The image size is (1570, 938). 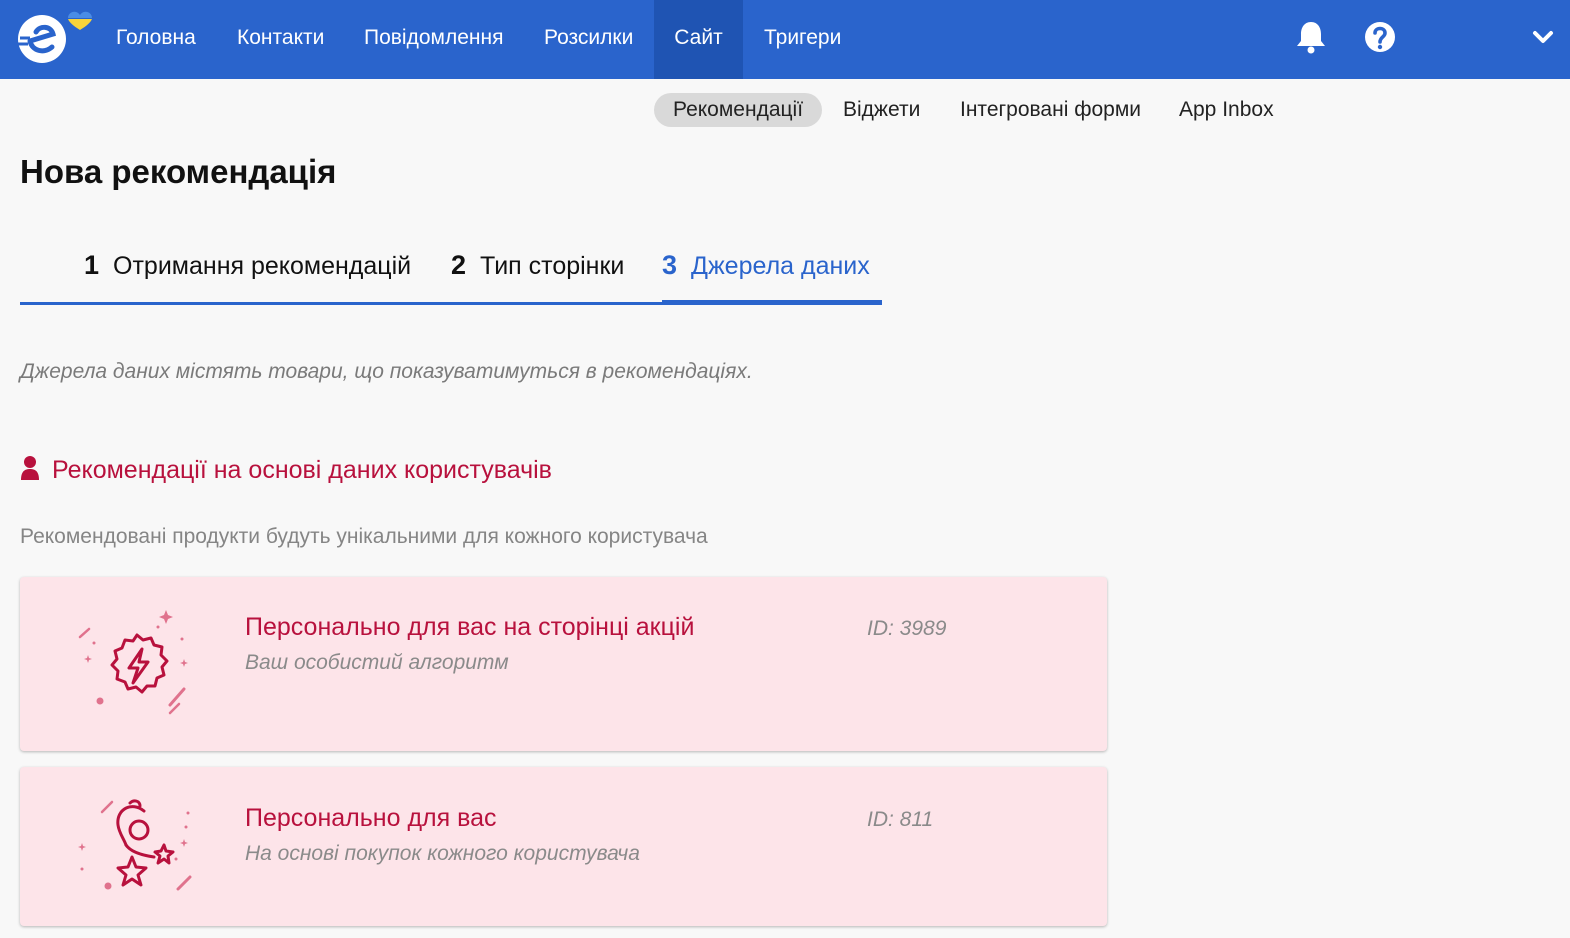 I want to click on step-1-label: Отримання рекомендацій, so click(x=262, y=266).